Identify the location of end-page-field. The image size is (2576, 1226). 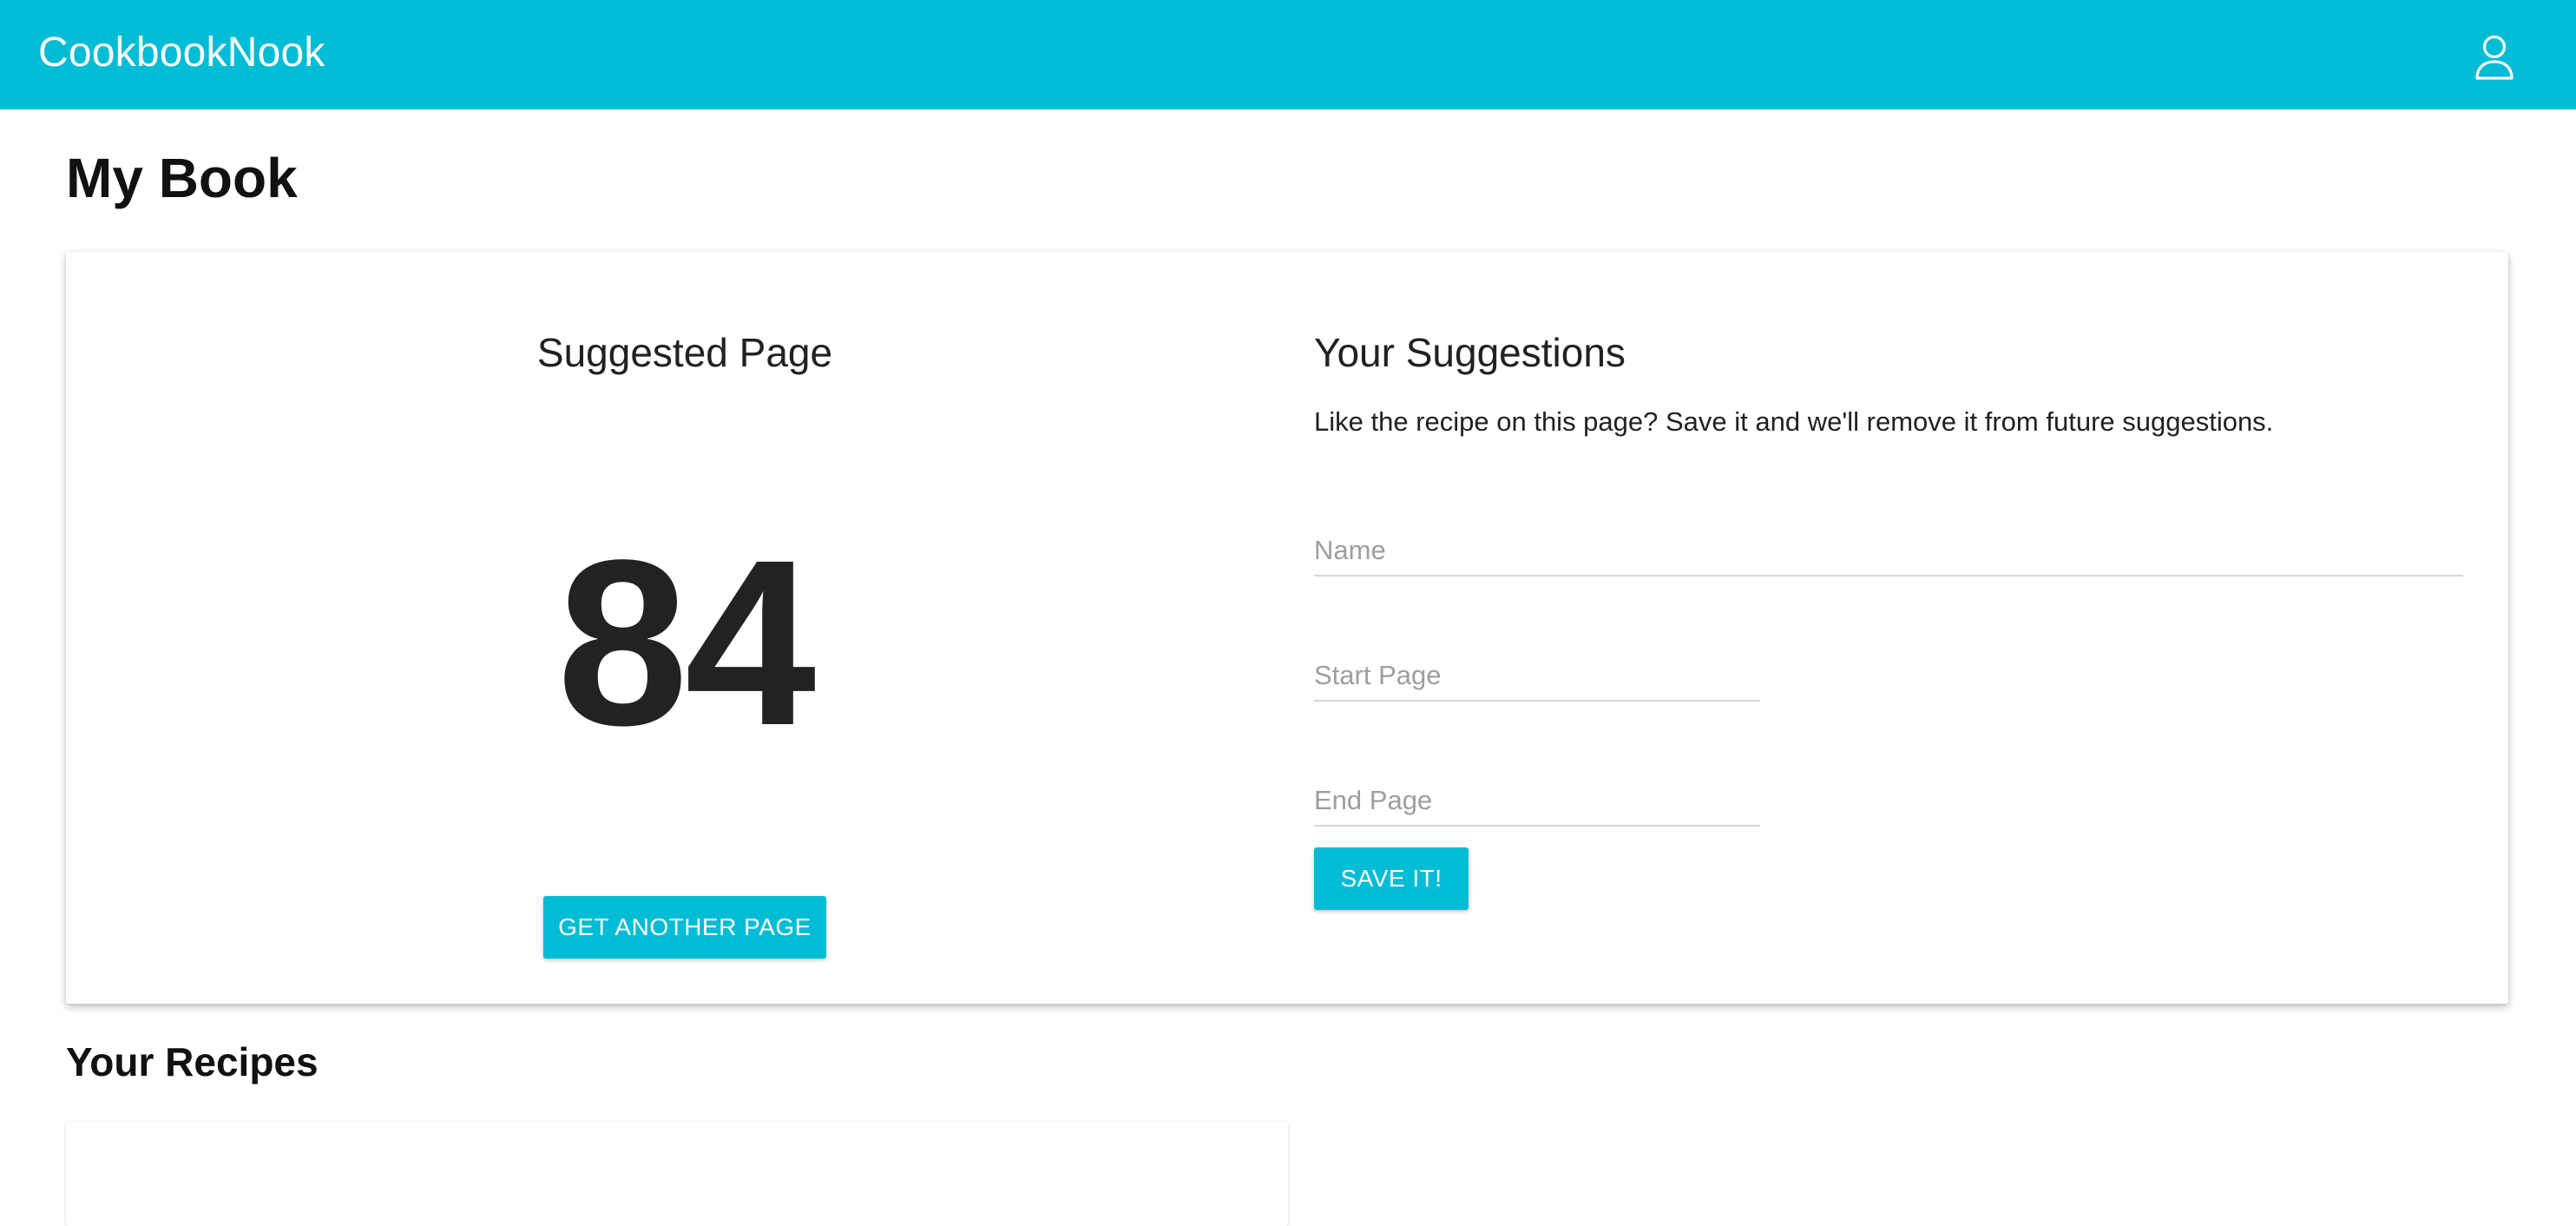
(1537, 801).